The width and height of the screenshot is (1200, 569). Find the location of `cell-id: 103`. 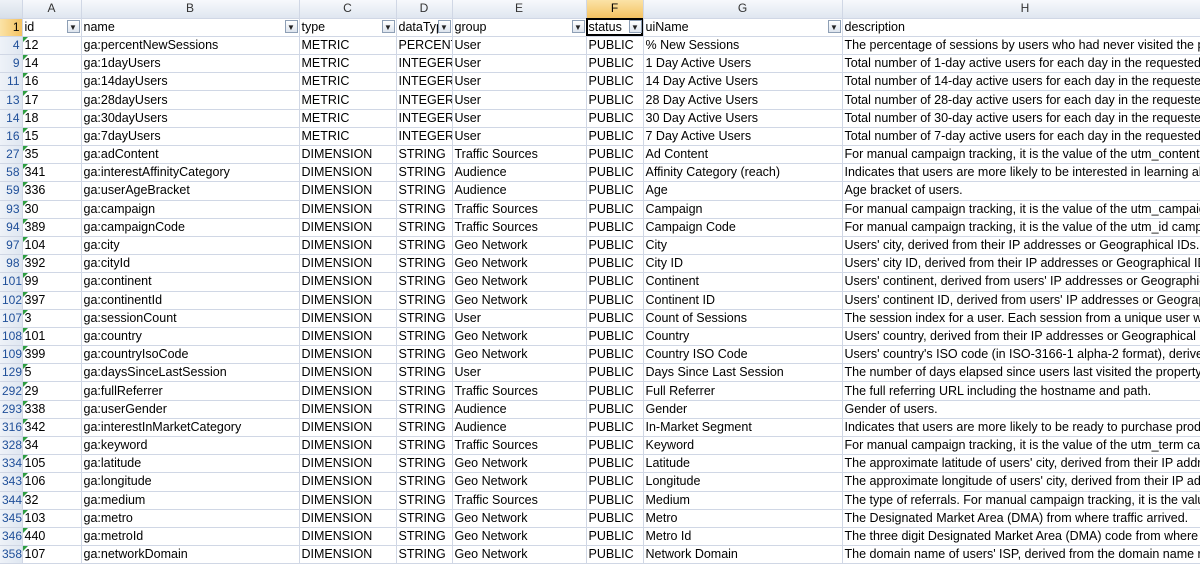

cell-id: 103 is located at coordinates (52, 518).